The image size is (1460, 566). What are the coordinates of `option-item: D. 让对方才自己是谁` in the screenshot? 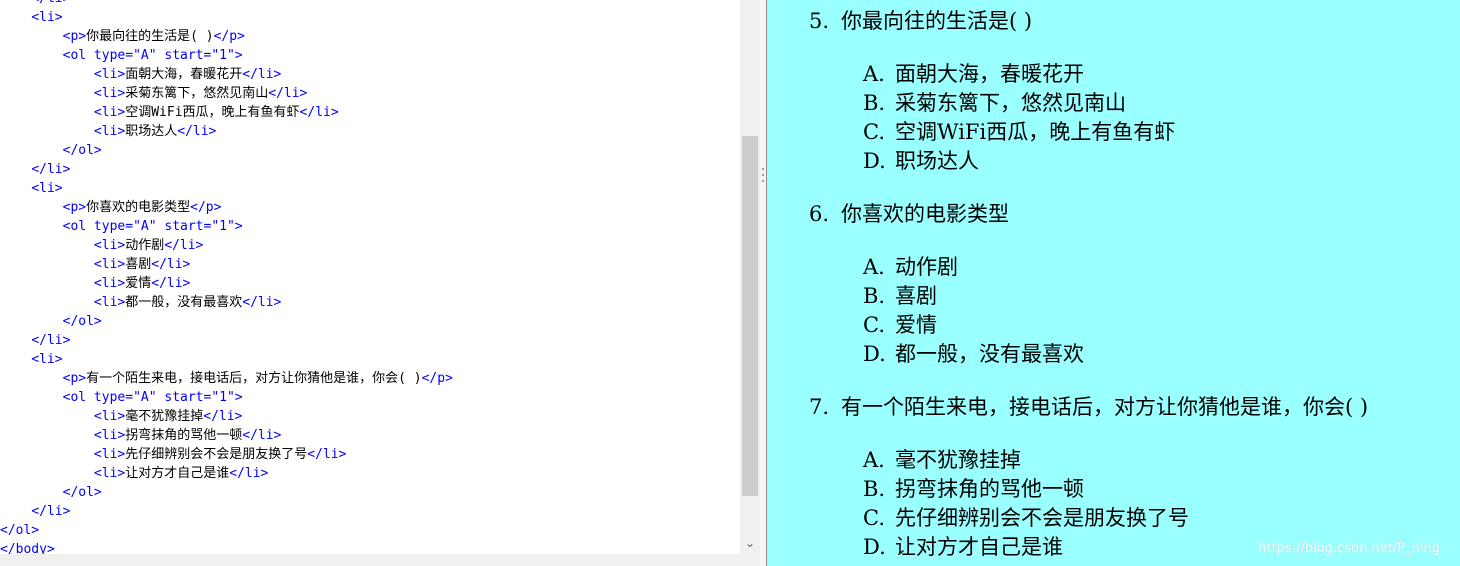 It's located at (963, 546).